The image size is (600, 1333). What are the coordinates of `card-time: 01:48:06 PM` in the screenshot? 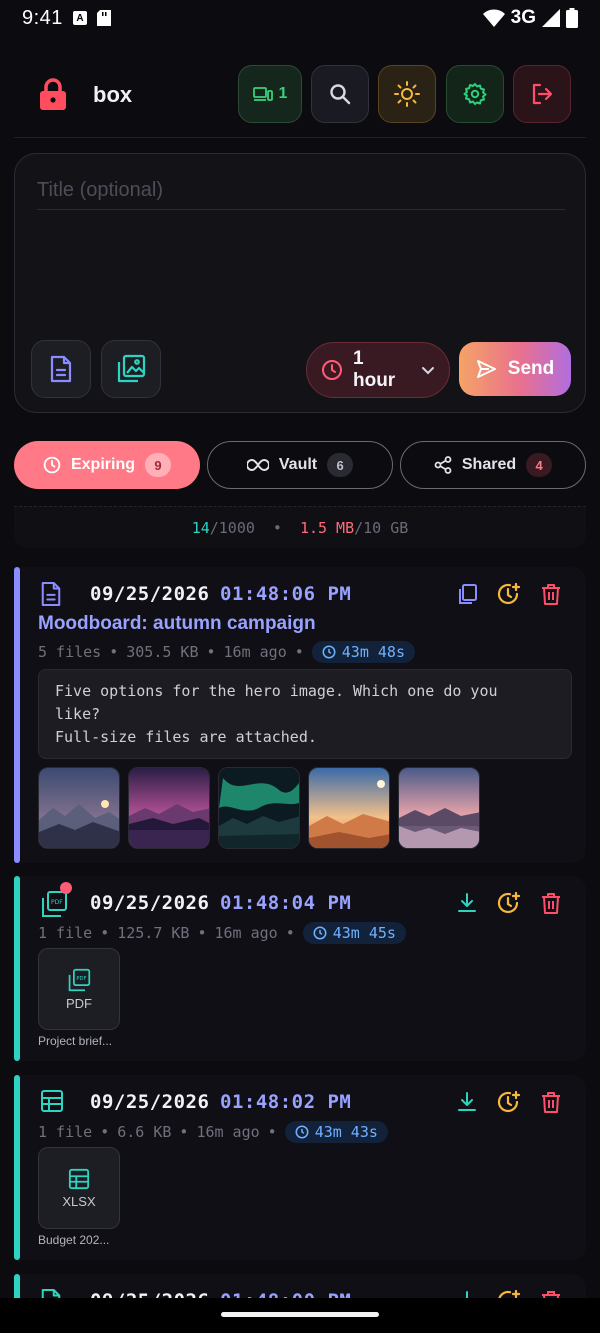 It's located at (286, 594).